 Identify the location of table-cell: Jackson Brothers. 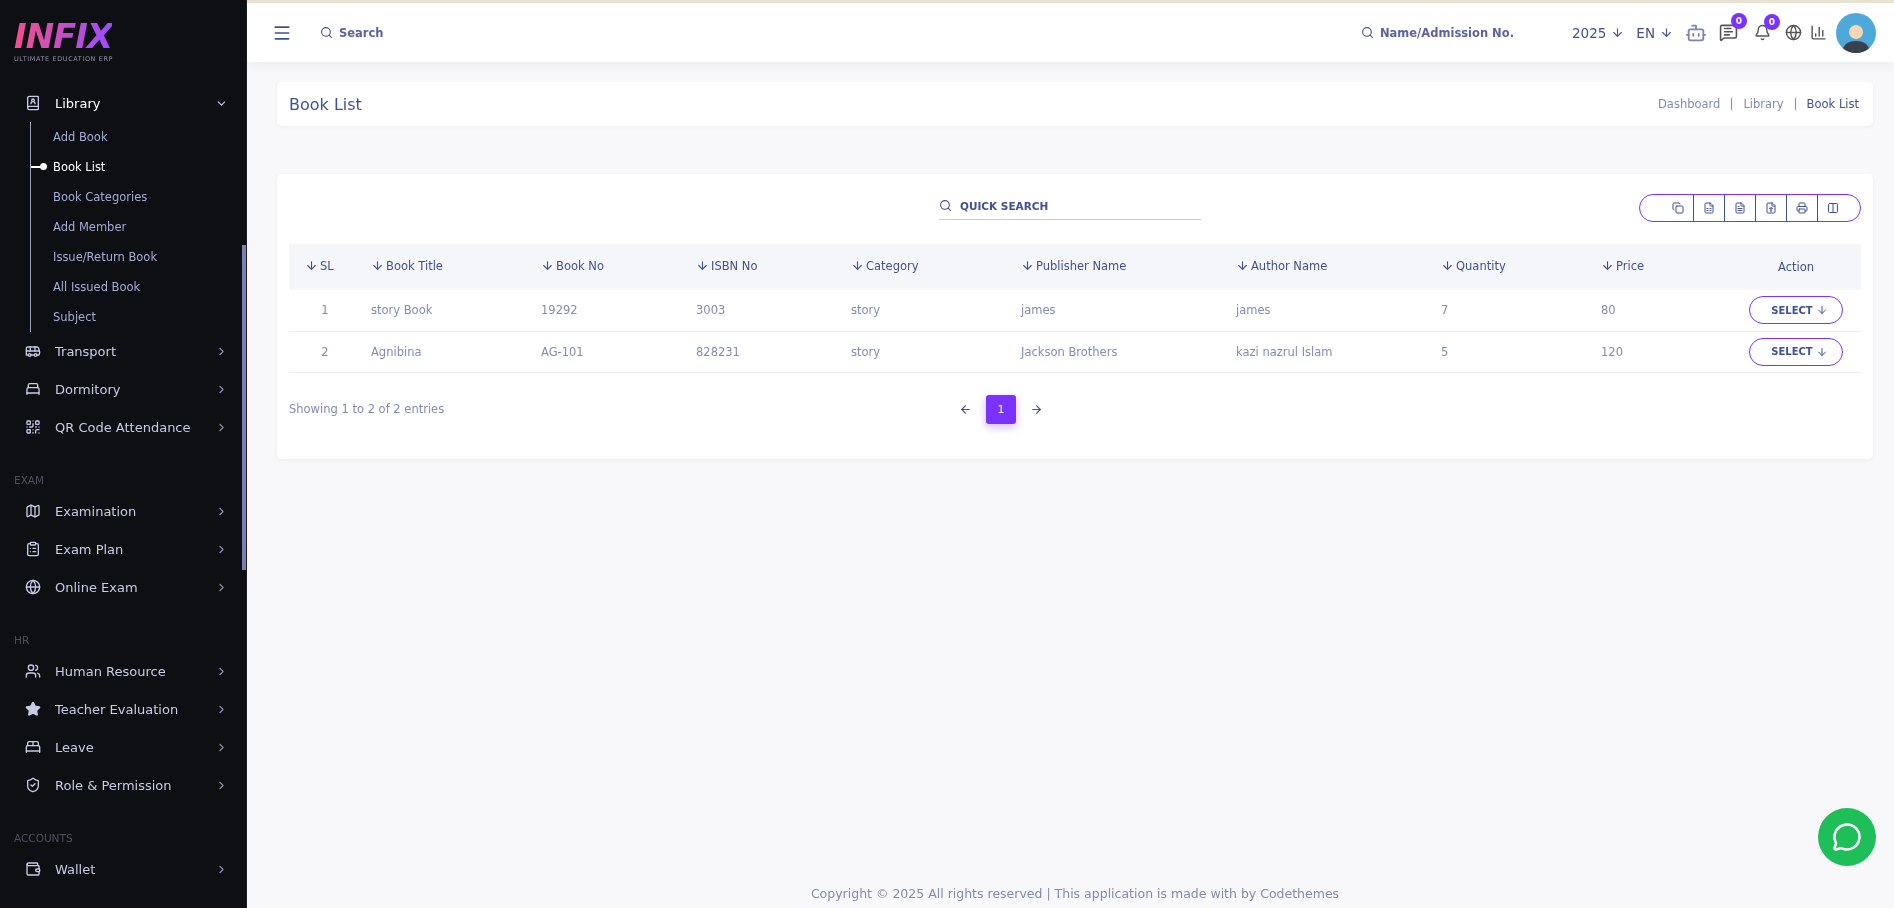
(1069, 351).